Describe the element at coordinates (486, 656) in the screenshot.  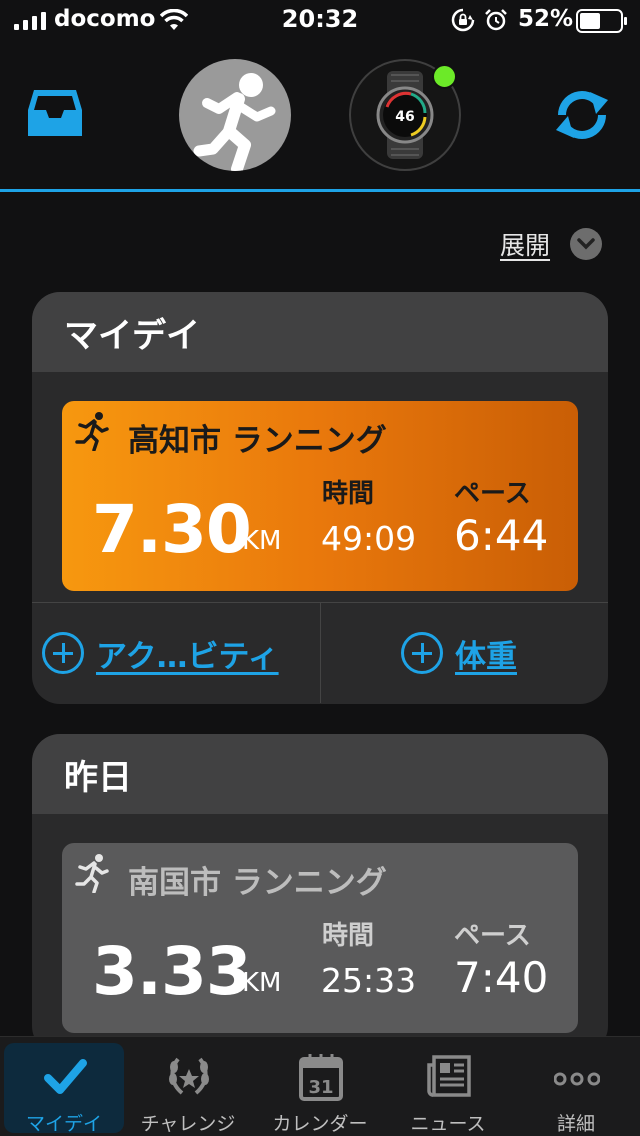
I see `add-weight-label: 体重` at that location.